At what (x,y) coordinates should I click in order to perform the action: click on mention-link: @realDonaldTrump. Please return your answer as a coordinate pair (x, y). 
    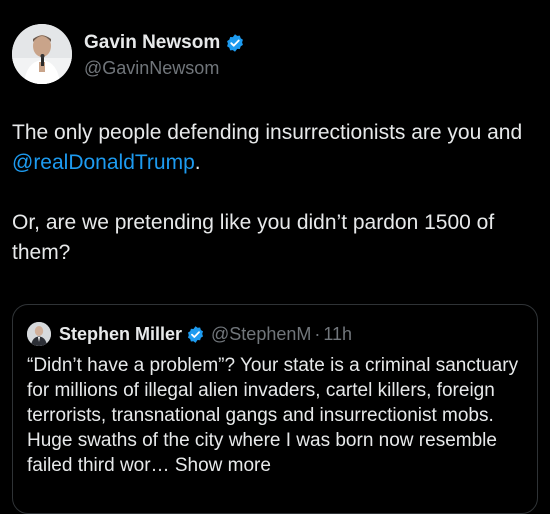
    Looking at the image, I should click on (103, 162).